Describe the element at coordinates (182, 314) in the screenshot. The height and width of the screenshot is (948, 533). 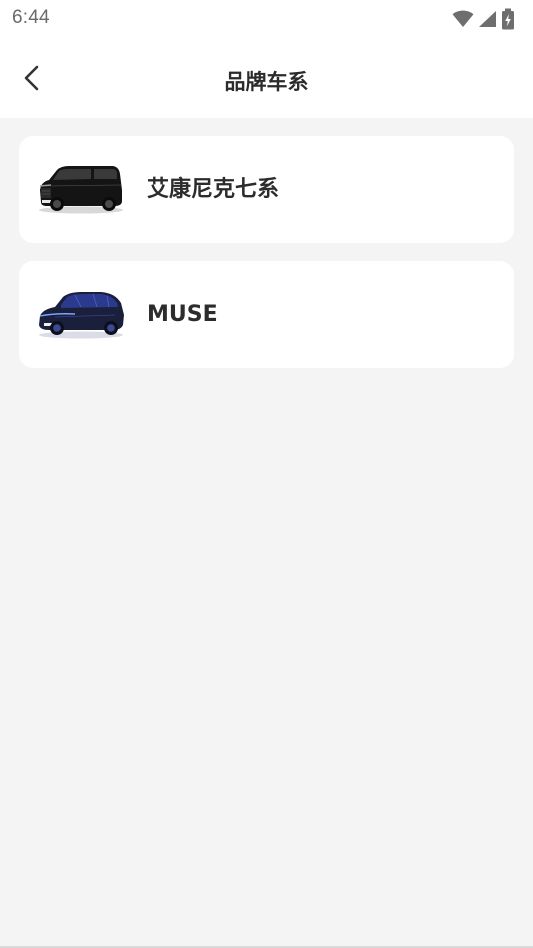
I see `series-name: MUSE` at that location.